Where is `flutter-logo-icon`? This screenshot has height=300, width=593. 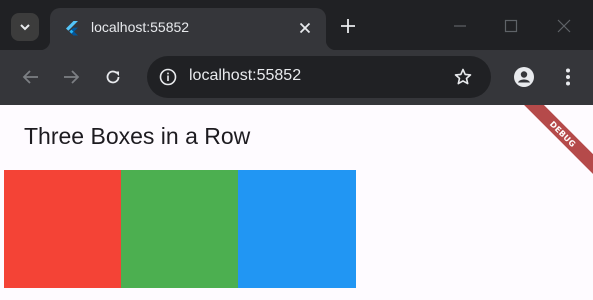 flutter-logo-icon is located at coordinates (72, 28).